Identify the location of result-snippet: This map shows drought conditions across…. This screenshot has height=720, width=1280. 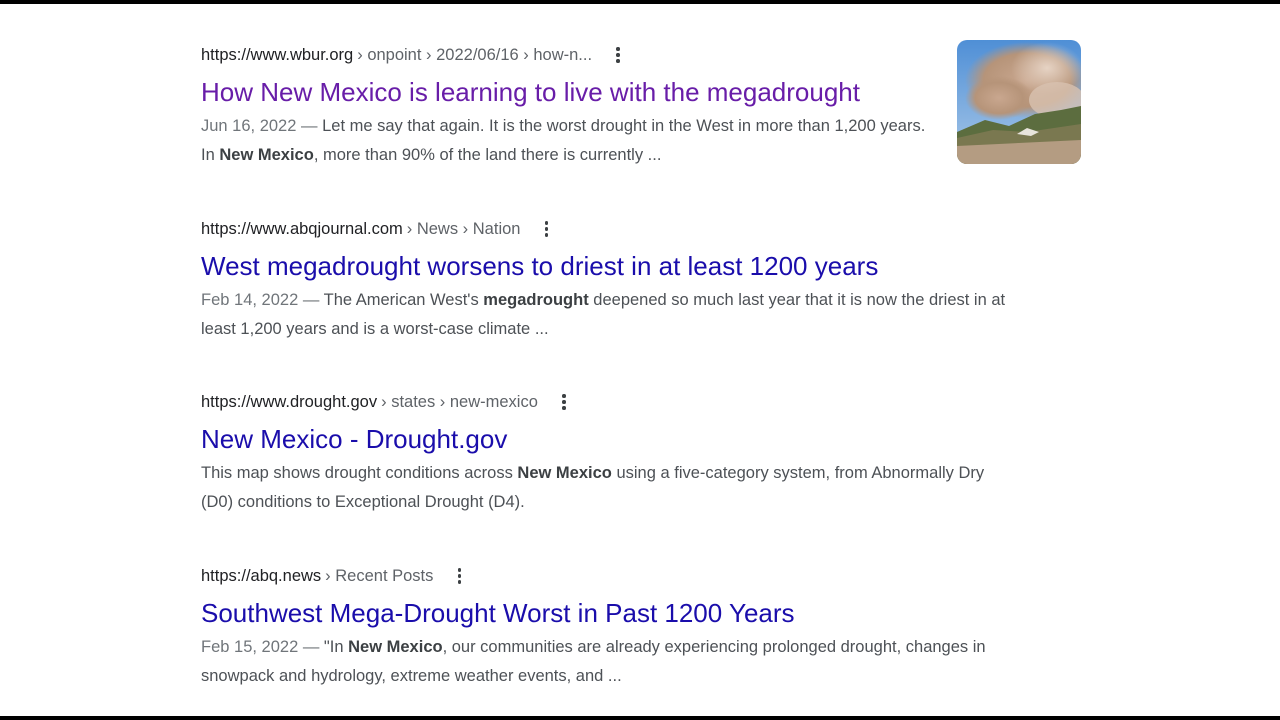
(601, 488).